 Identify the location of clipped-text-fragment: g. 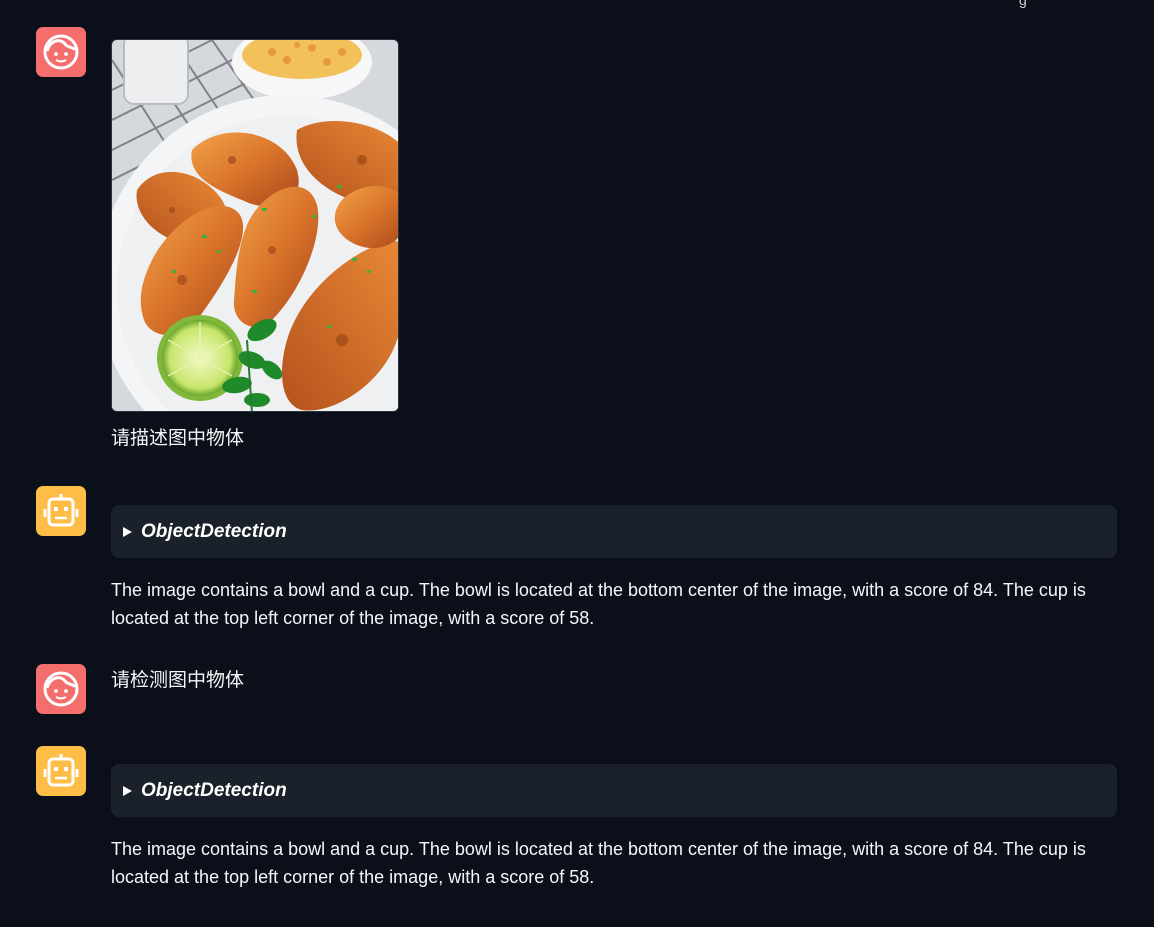
(1023, 4).